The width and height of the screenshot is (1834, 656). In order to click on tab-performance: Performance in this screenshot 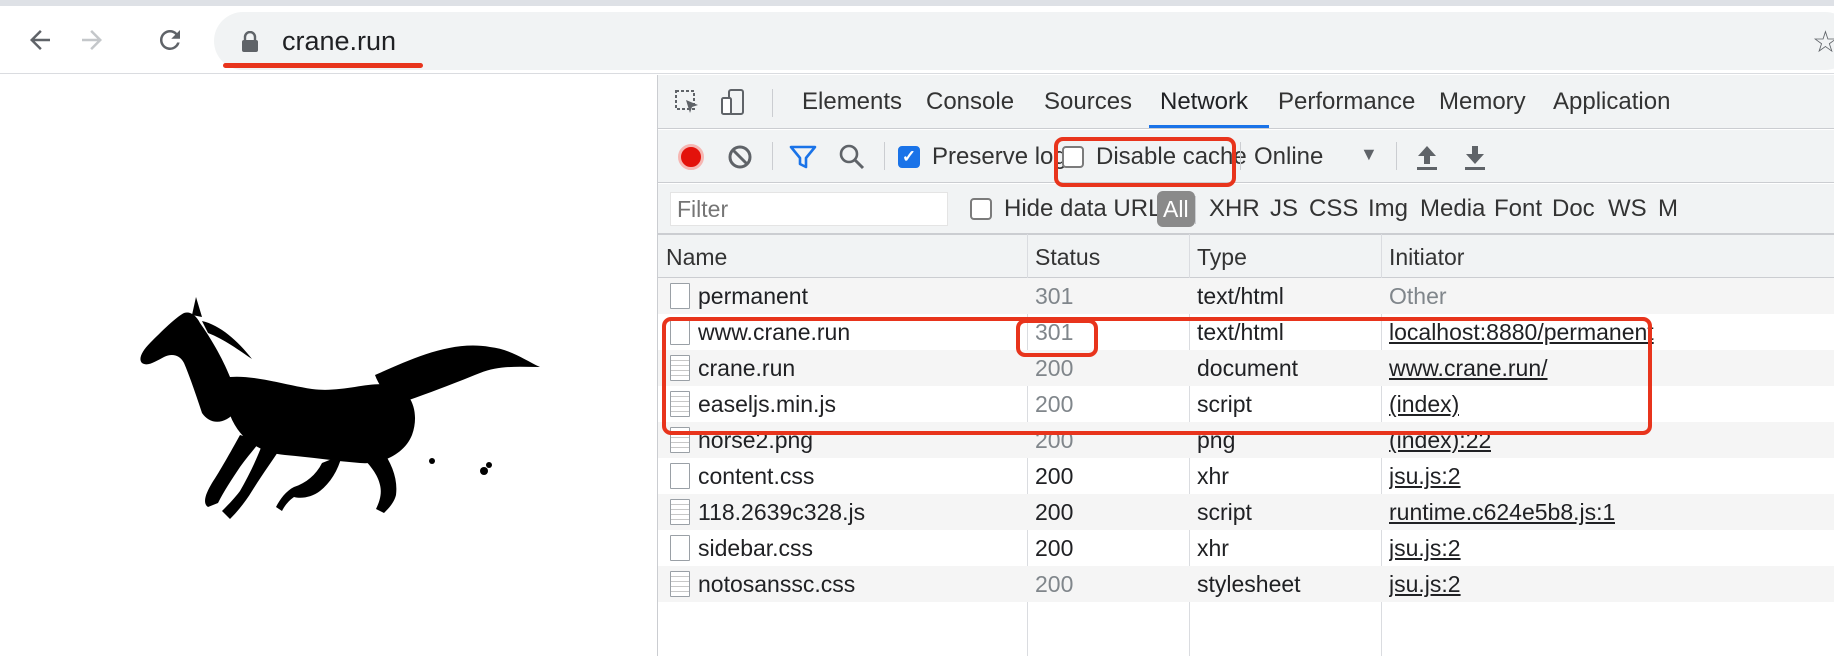, I will do `click(1346, 102)`.